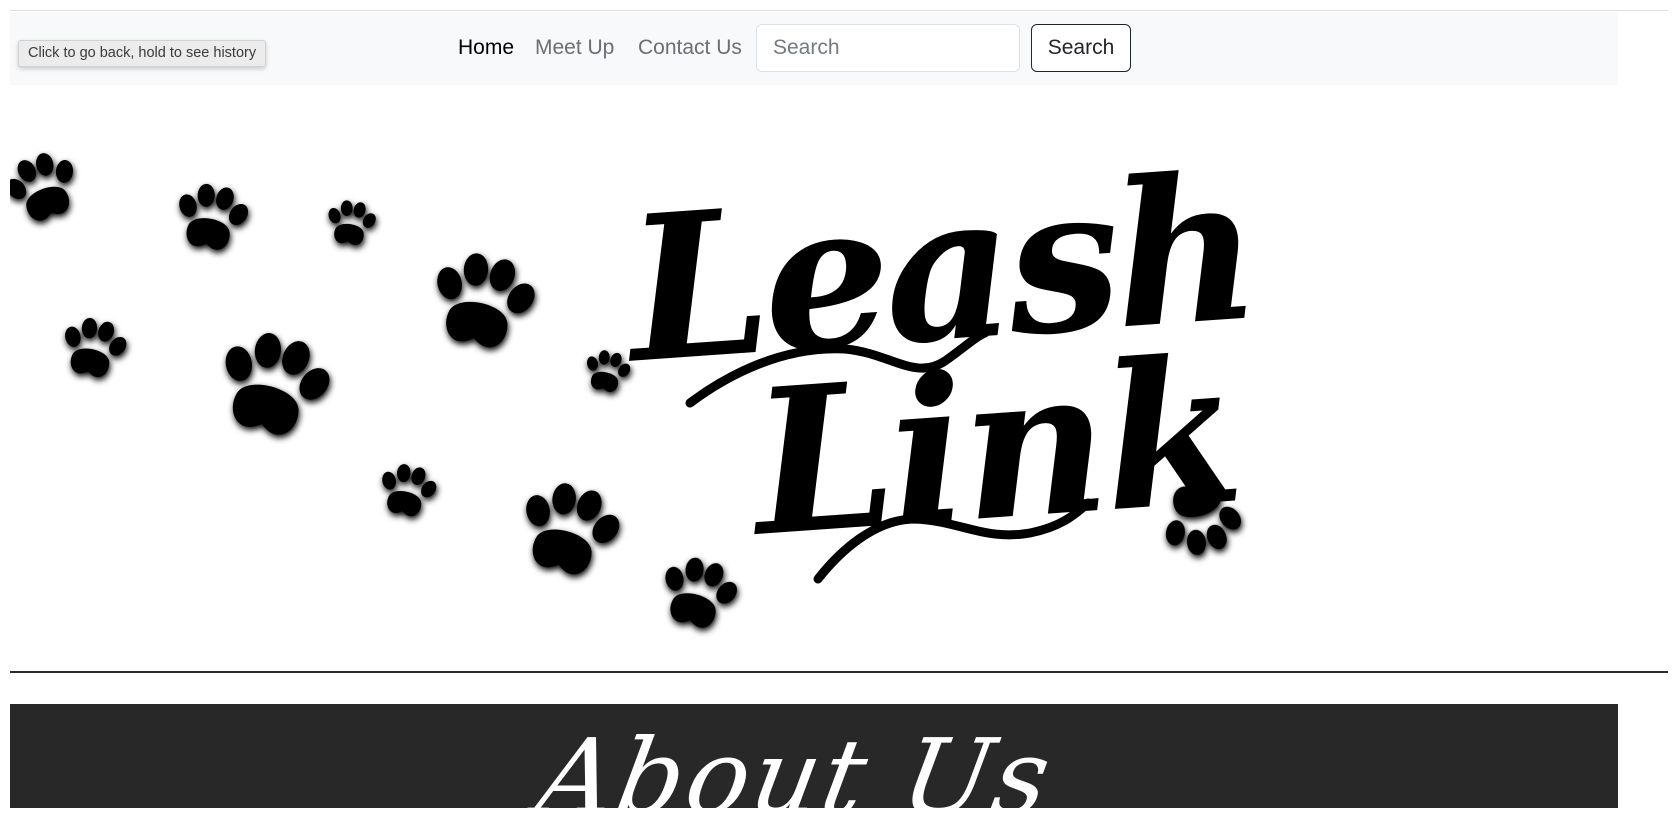  Describe the element at coordinates (142, 53) in the screenshot. I see `back-button-tooltip: Click to go back, hold to see history` at that location.